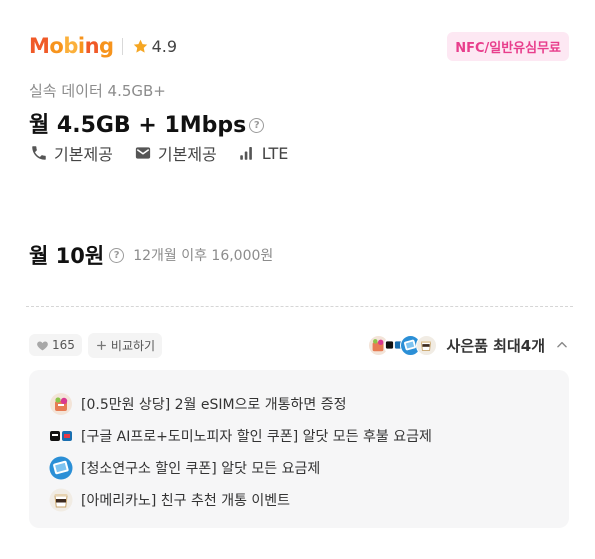  I want to click on action-row: 165 비교하기 사은품 최대4개, so click(299, 345).